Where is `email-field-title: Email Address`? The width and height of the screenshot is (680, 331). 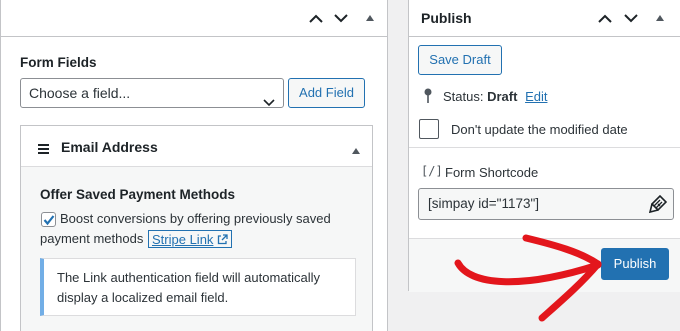
email-field-title: Email Address is located at coordinates (109, 147).